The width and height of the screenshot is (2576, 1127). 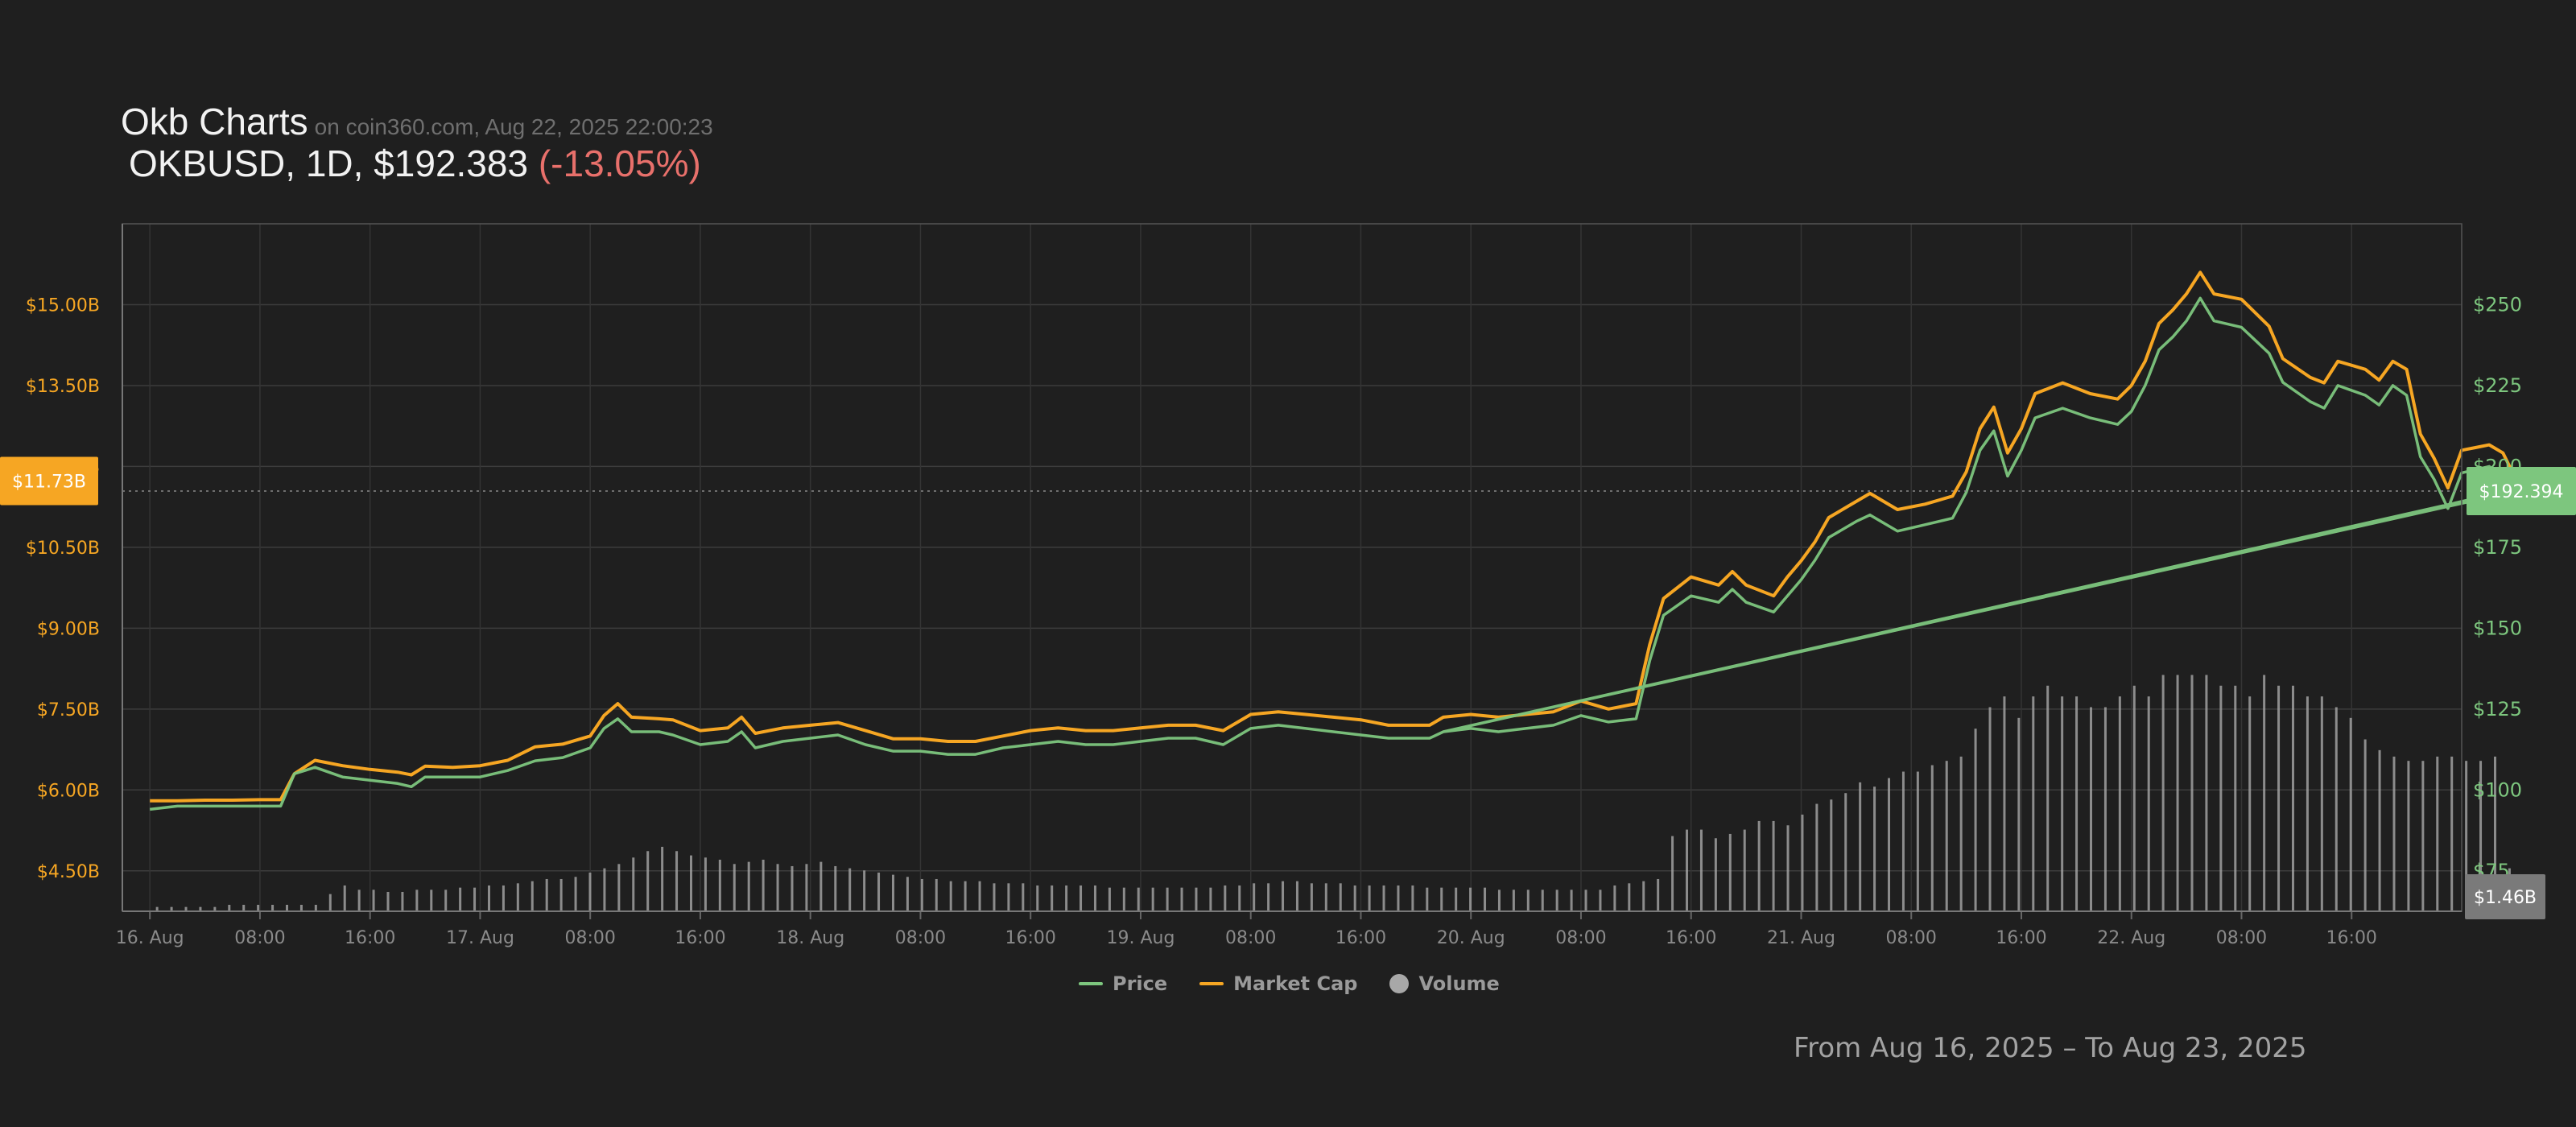 What do you see at coordinates (68, 710) in the screenshot?
I see `left-tick-label: $7.50B` at bounding box center [68, 710].